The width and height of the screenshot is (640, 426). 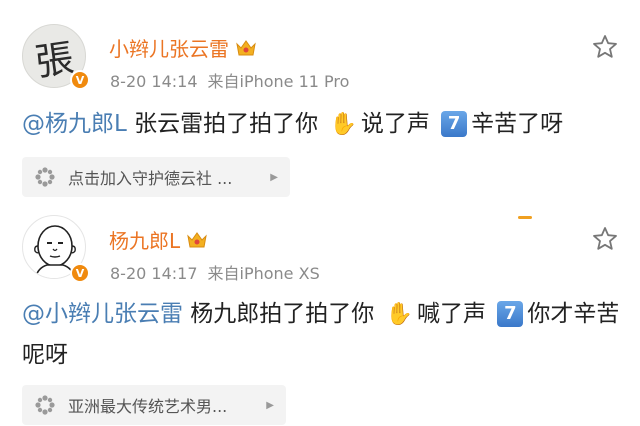 I want to click on content-text: 喊了声, so click(x=452, y=314).